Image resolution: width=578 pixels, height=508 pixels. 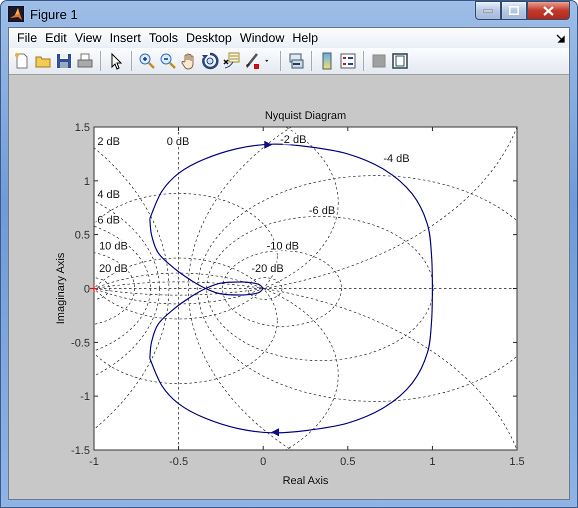 What do you see at coordinates (305, 481) in the screenshot?
I see `x-axis-label: Real Axis` at bounding box center [305, 481].